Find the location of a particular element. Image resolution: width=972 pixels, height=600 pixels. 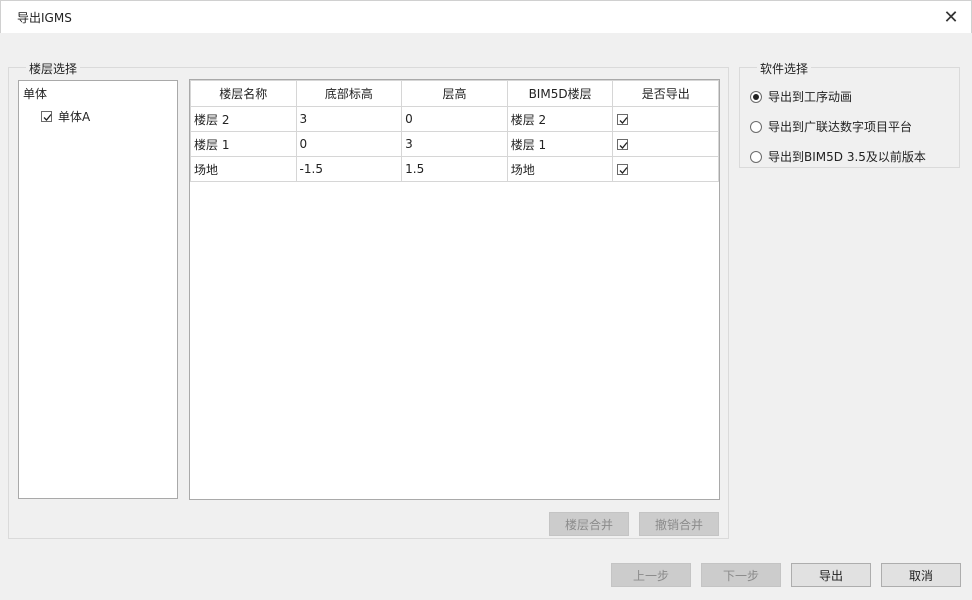

cell-bottom-elevation: 0 is located at coordinates (349, 144).